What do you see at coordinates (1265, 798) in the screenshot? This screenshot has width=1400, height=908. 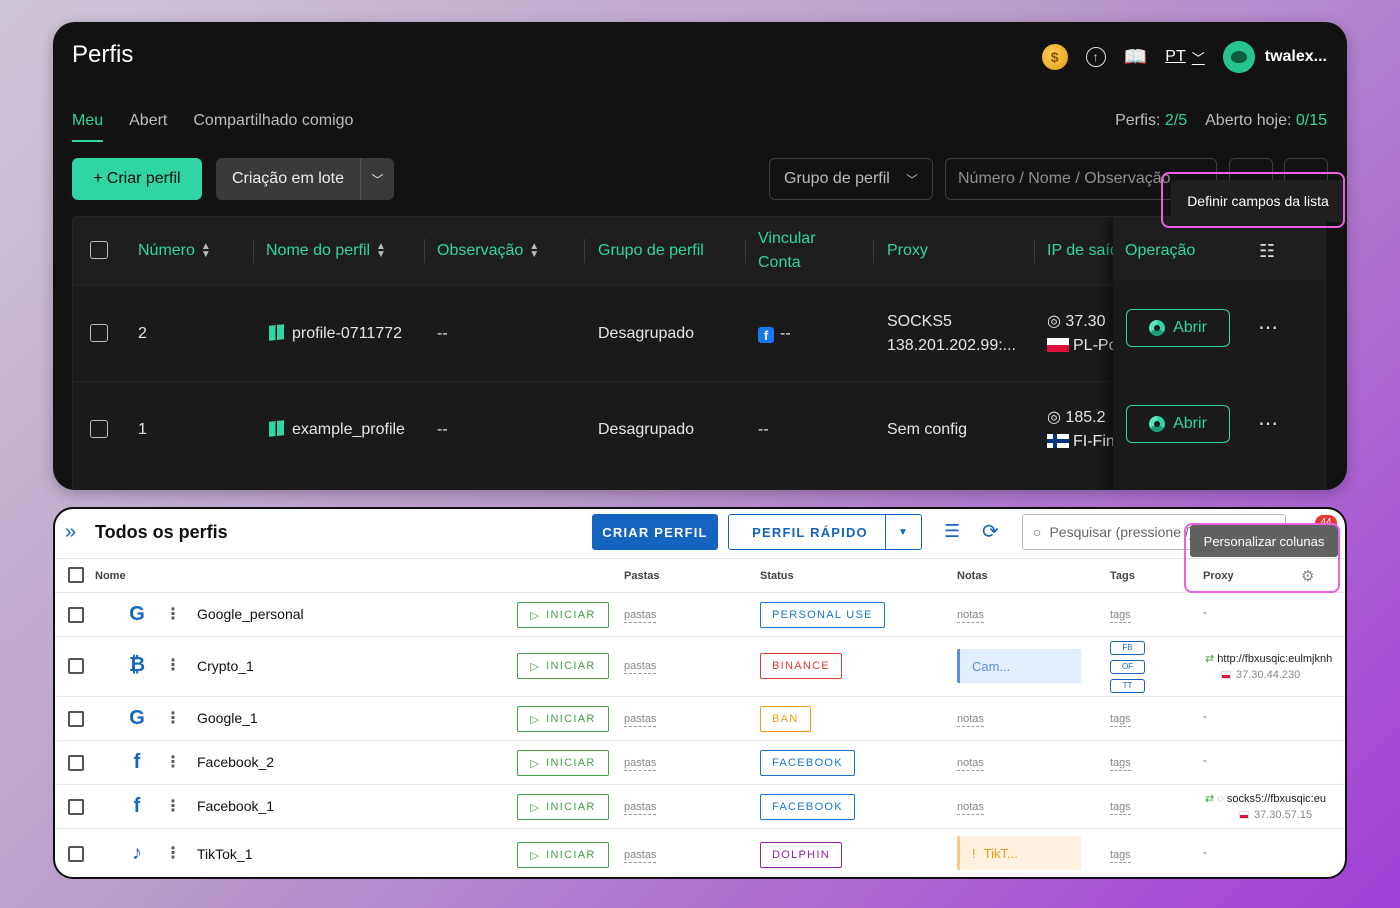 I see `proxy-url: ⇄ ◌ socks5://fbxusqic:eu` at bounding box center [1265, 798].